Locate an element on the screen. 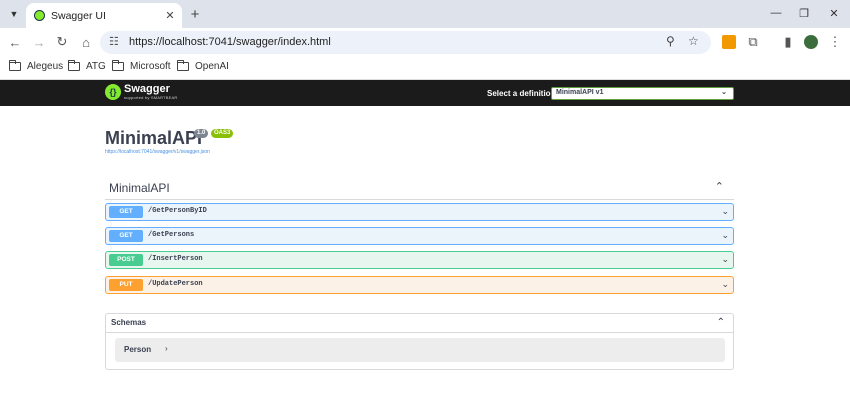  reload-icon: ↻ is located at coordinates (62, 42).